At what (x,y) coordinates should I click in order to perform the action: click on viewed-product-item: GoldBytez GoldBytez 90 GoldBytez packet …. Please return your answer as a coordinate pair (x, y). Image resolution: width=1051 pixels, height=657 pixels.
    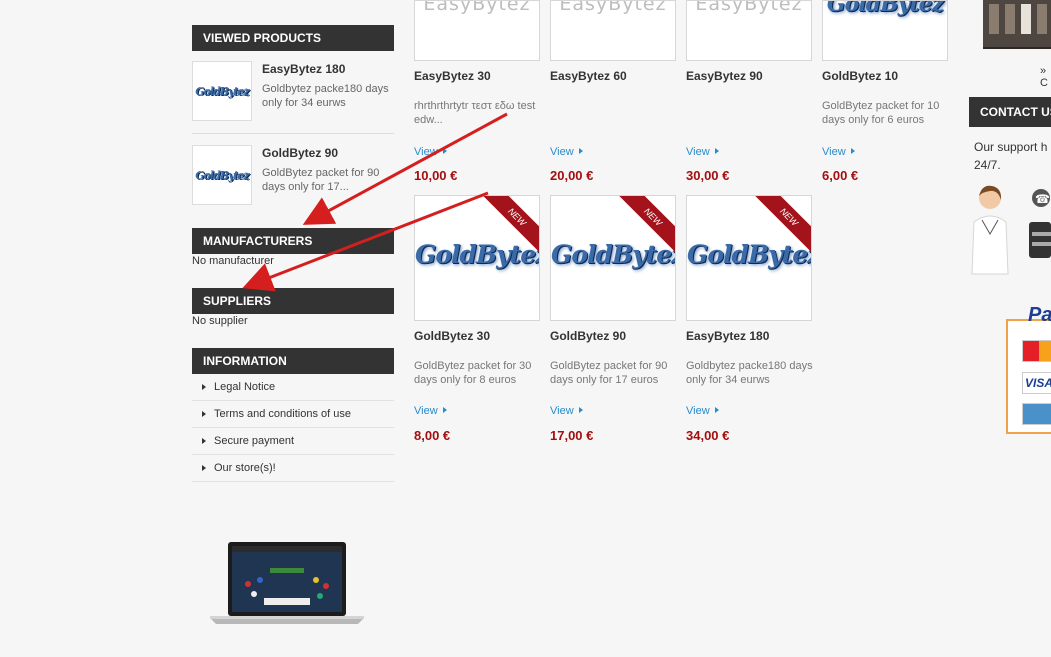
    Looking at the image, I should click on (293, 183).